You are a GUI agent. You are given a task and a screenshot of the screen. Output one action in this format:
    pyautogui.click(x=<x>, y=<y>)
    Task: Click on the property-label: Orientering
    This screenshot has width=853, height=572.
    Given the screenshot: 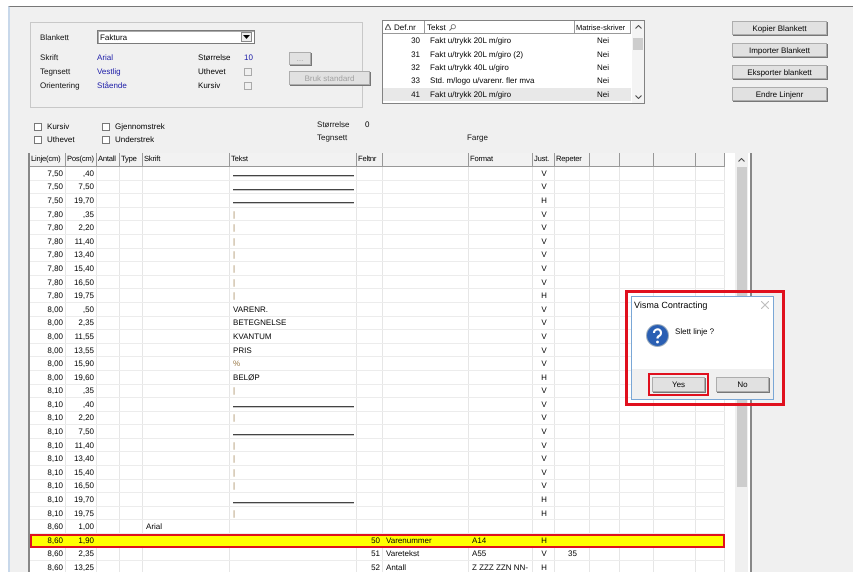 What is the action you would take?
    pyautogui.click(x=60, y=85)
    